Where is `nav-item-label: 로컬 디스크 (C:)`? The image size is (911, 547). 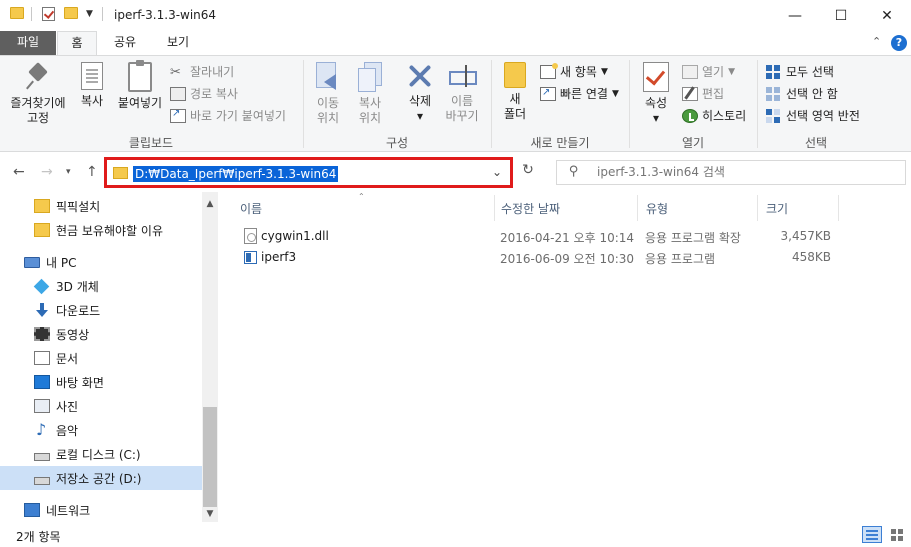 nav-item-label: 로컬 디스크 (C:) is located at coordinates (98, 454).